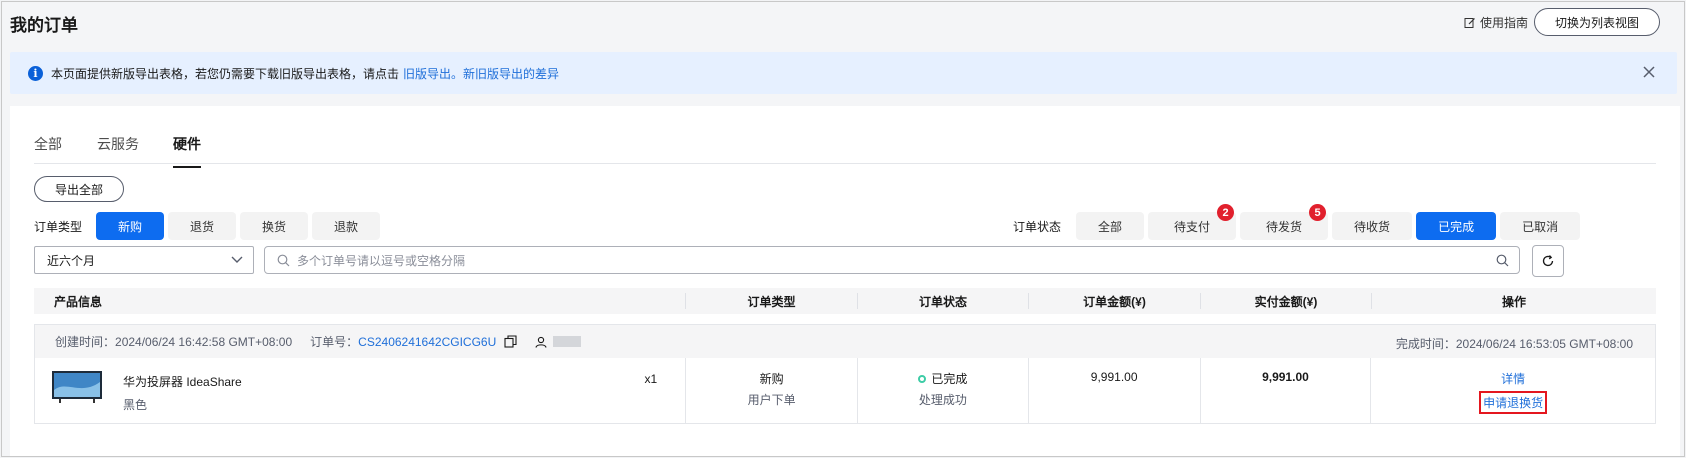  Describe the element at coordinates (511, 73) in the screenshot. I see `export-diff-link: 新旧版导出的差异` at that location.